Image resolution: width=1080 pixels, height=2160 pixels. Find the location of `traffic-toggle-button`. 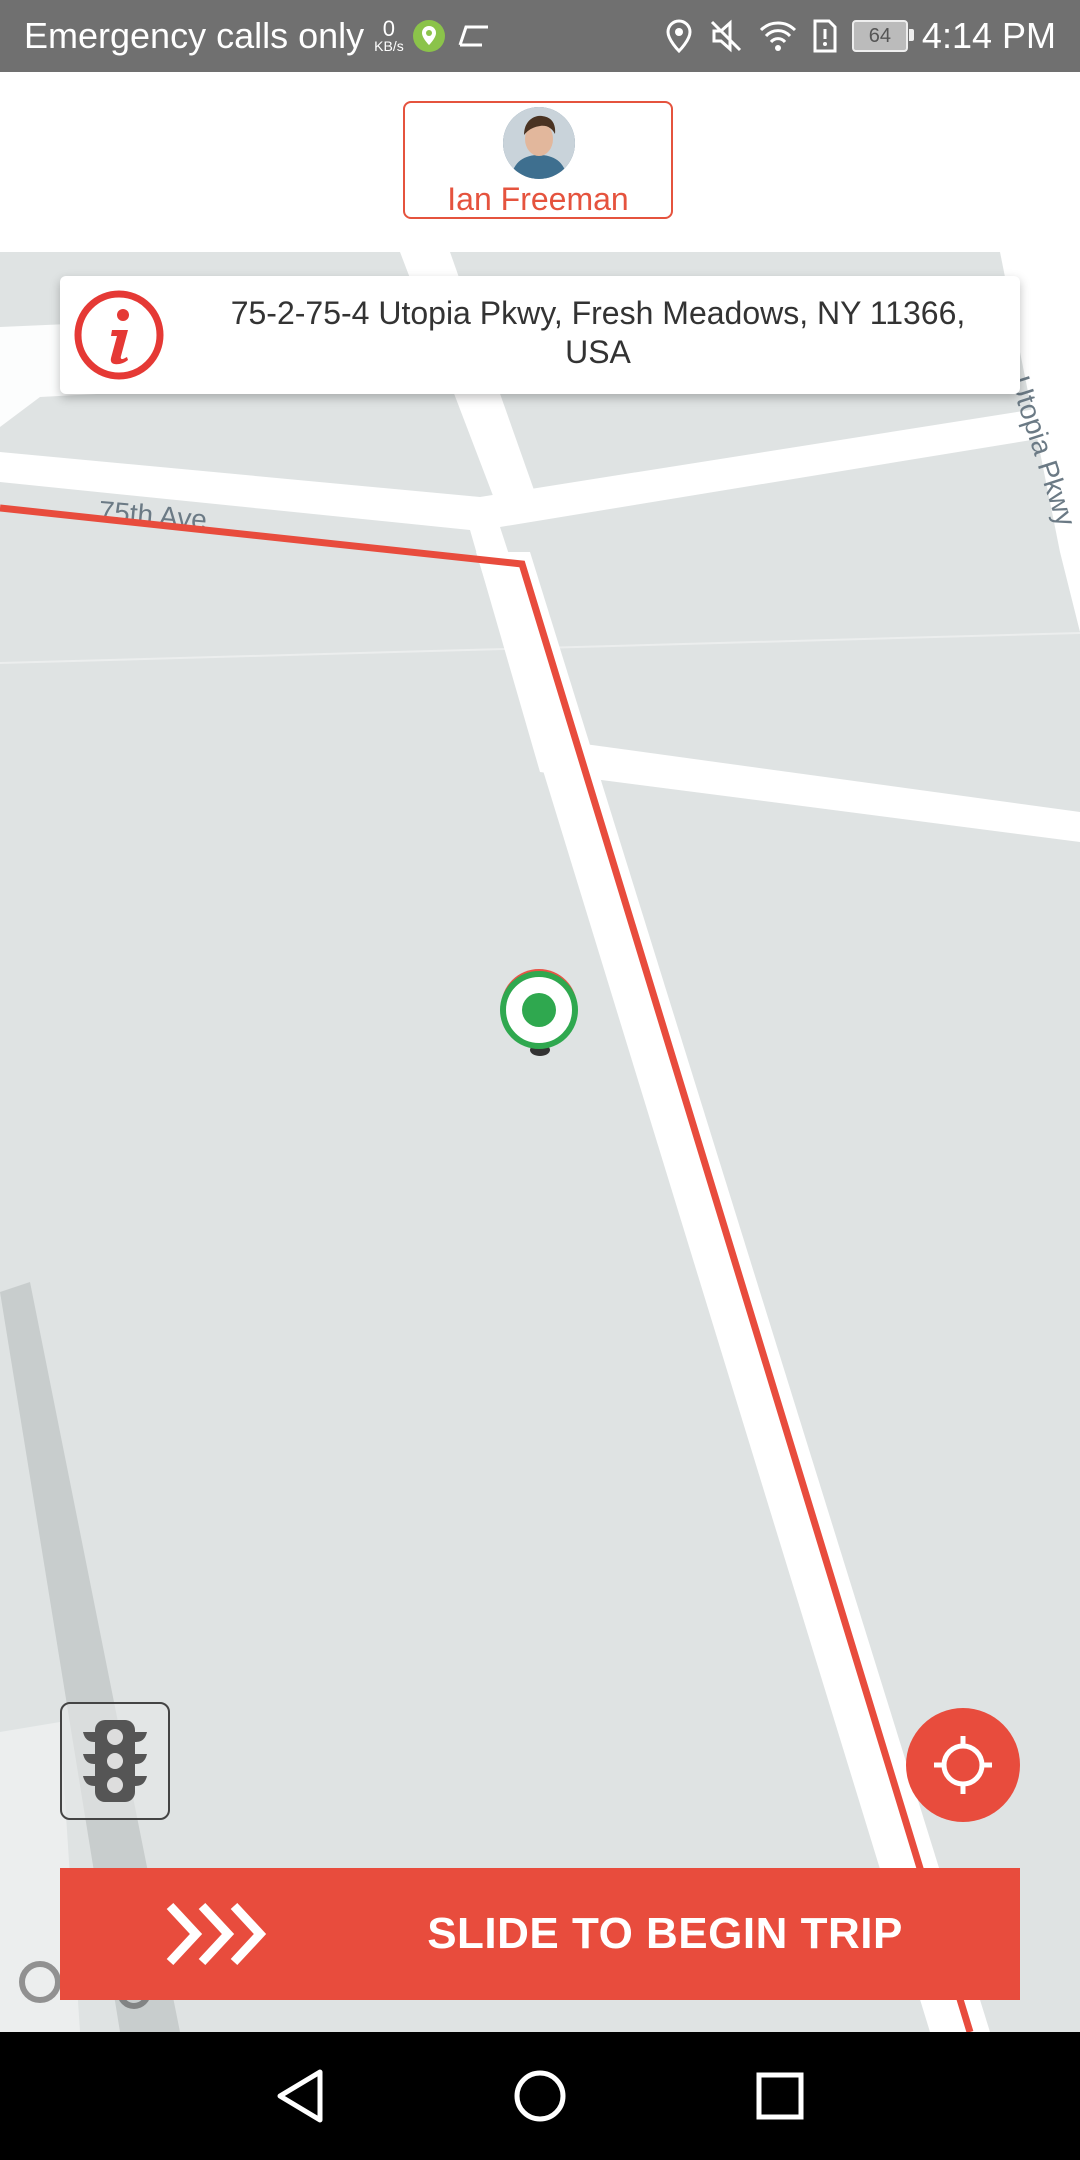

traffic-toggle-button is located at coordinates (115, 1761).